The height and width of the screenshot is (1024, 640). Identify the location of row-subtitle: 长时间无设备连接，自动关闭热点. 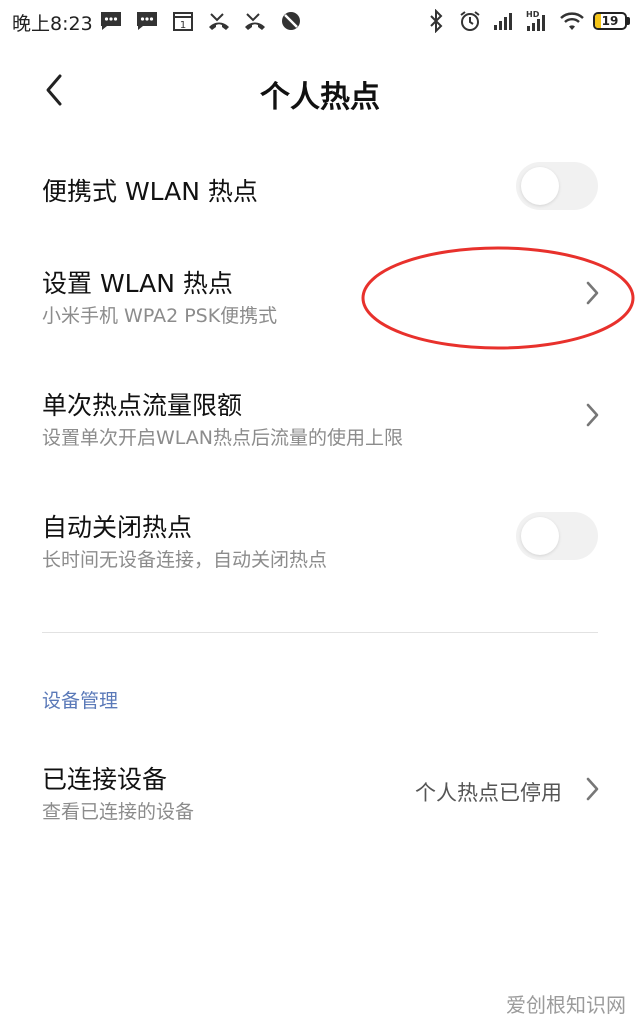
(185, 560).